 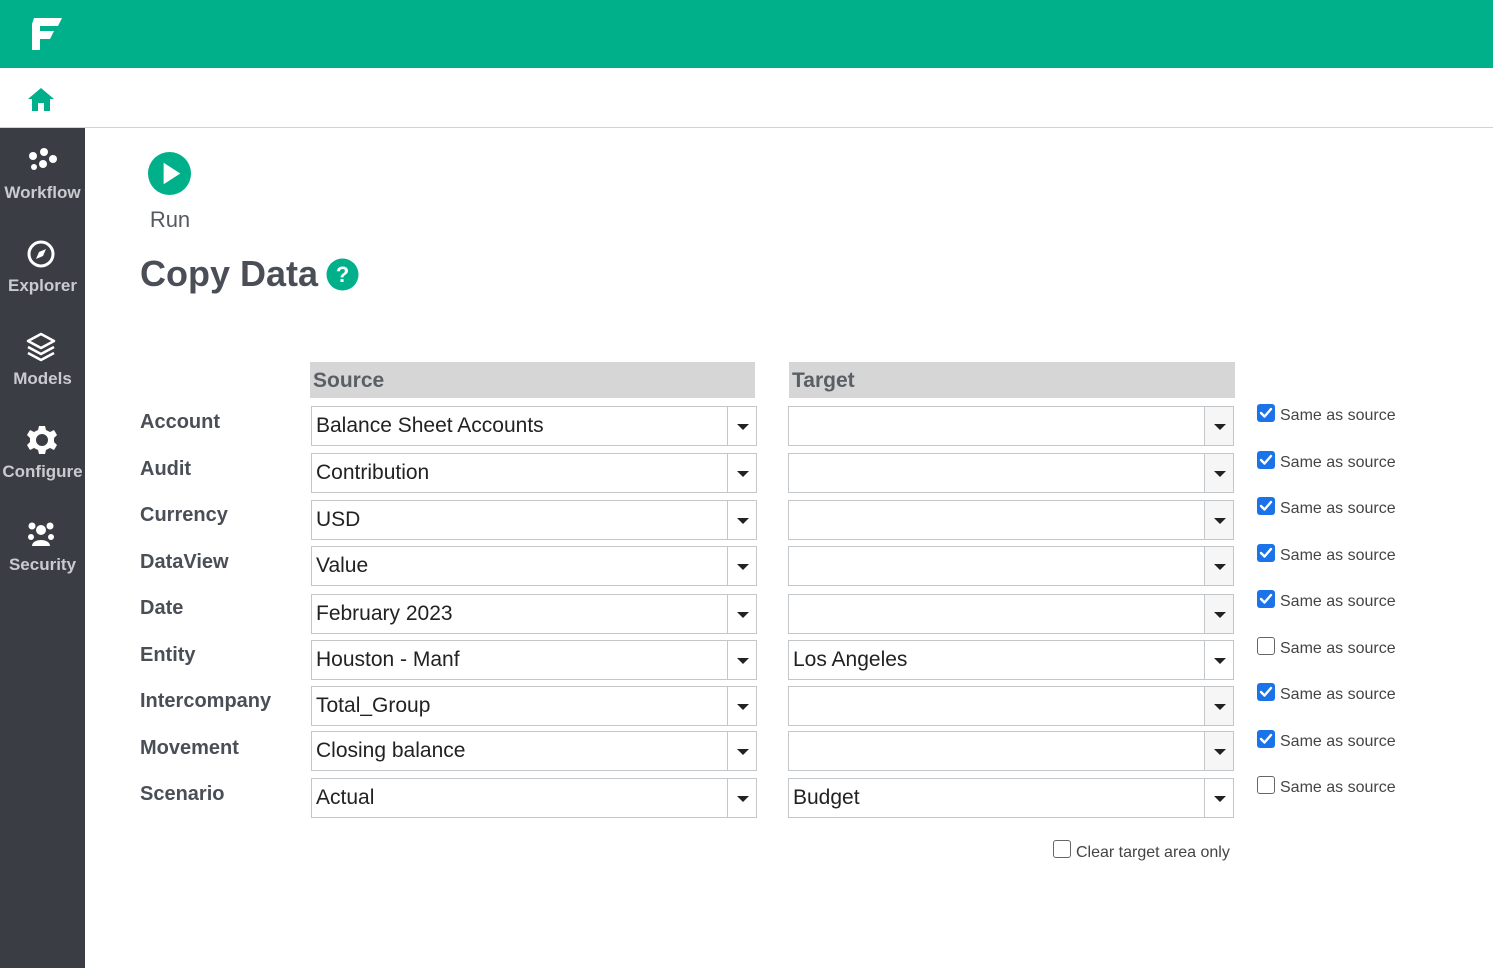 I want to click on same-as-source-checkbox-audit, so click(x=1266, y=460).